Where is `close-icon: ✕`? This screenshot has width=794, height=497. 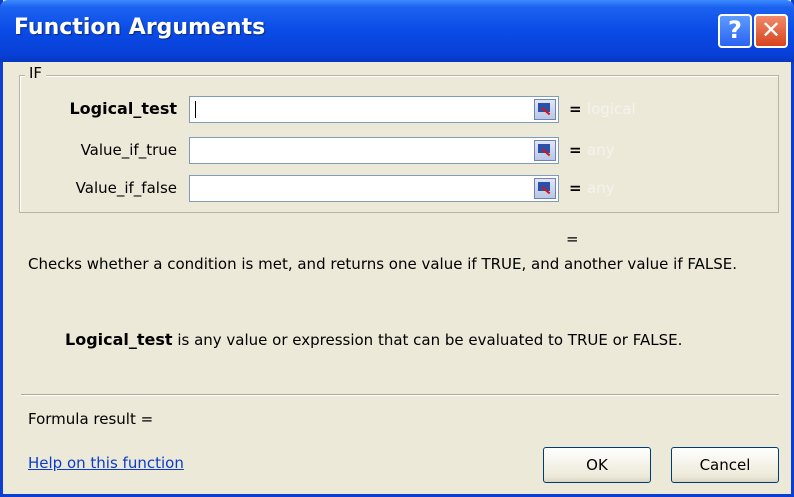 close-icon: ✕ is located at coordinates (771, 31).